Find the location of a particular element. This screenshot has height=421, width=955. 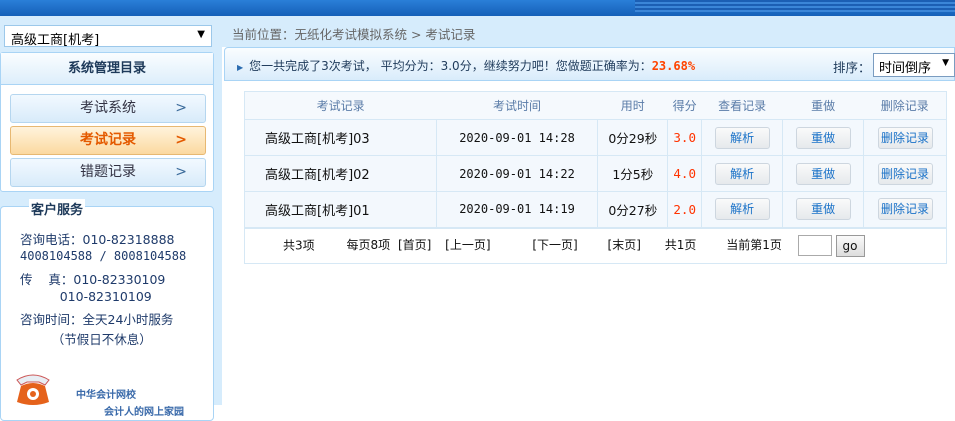

triangle-right-icon: ▶ is located at coordinates (240, 67).